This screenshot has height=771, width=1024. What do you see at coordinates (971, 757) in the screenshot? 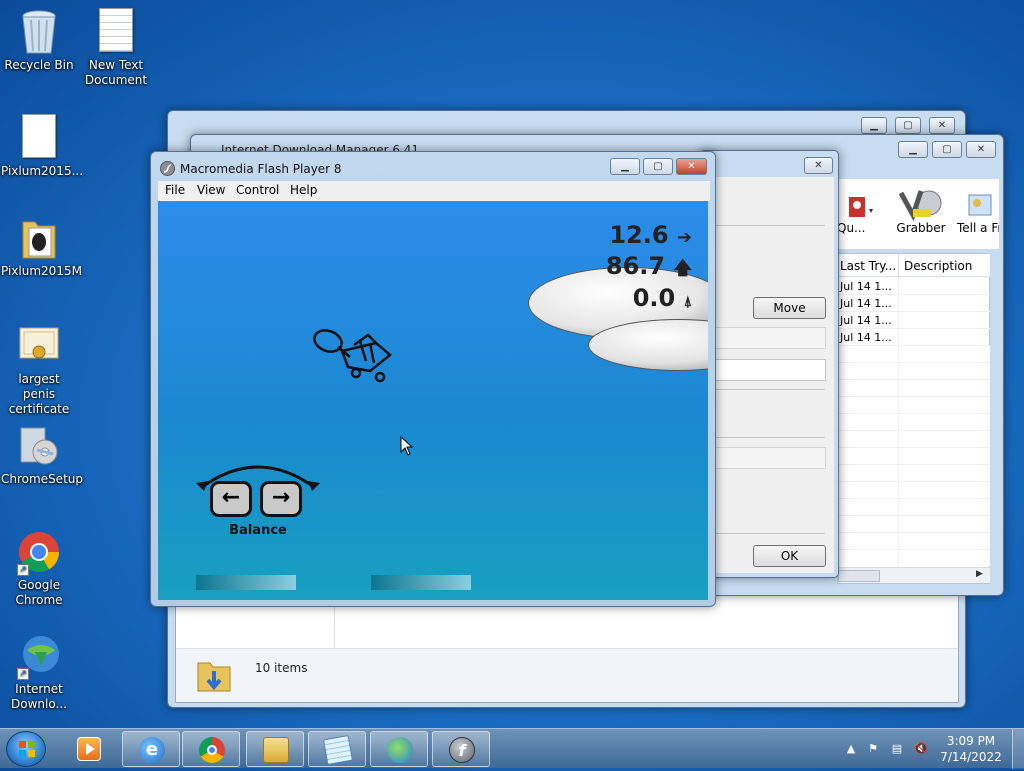
I see `clock-date: 7/14/2022` at bounding box center [971, 757].